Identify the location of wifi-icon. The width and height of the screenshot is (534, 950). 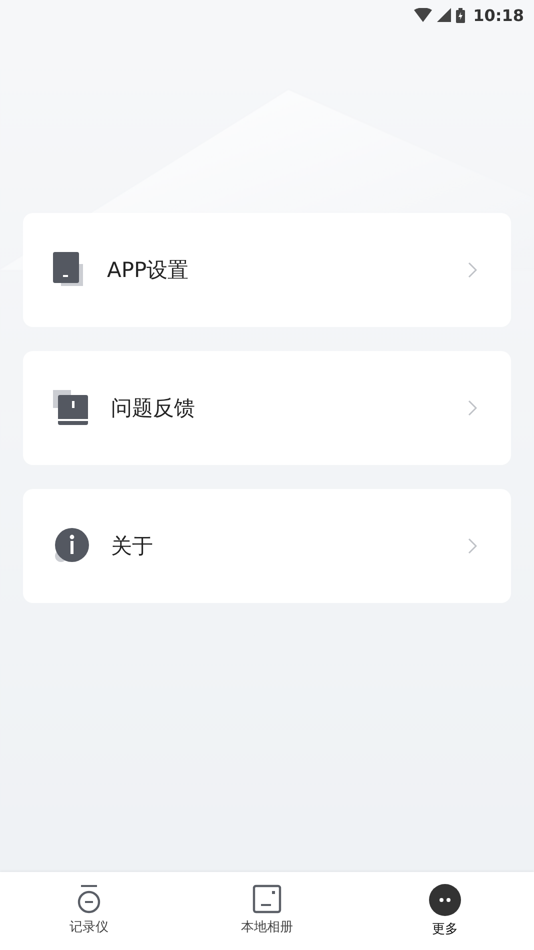
(423, 15).